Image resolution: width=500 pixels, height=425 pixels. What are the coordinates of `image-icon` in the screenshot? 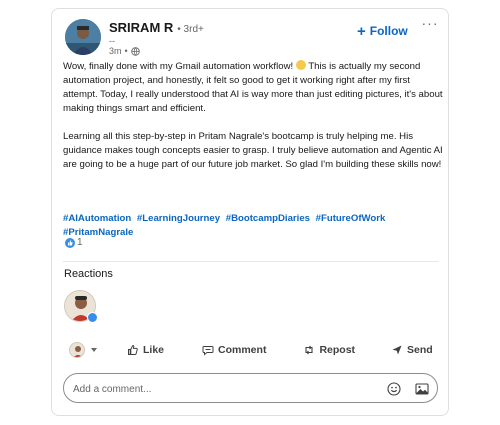 It's located at (422, 389).